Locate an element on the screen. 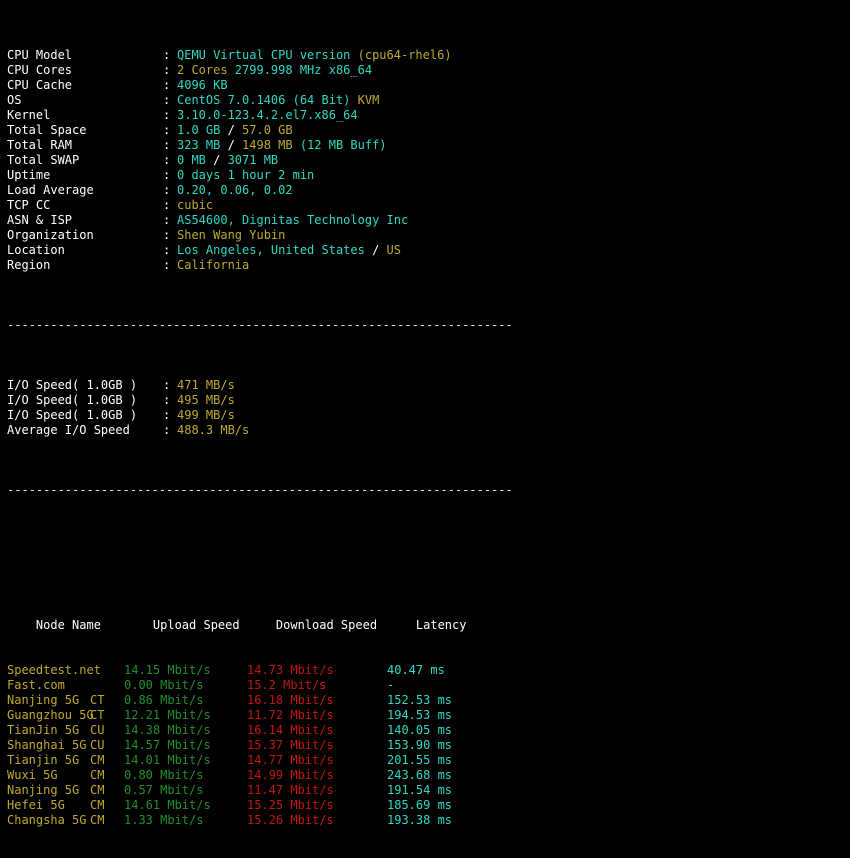  node-name-text: Guangzhou 5G is located at coordinates (50, 715).